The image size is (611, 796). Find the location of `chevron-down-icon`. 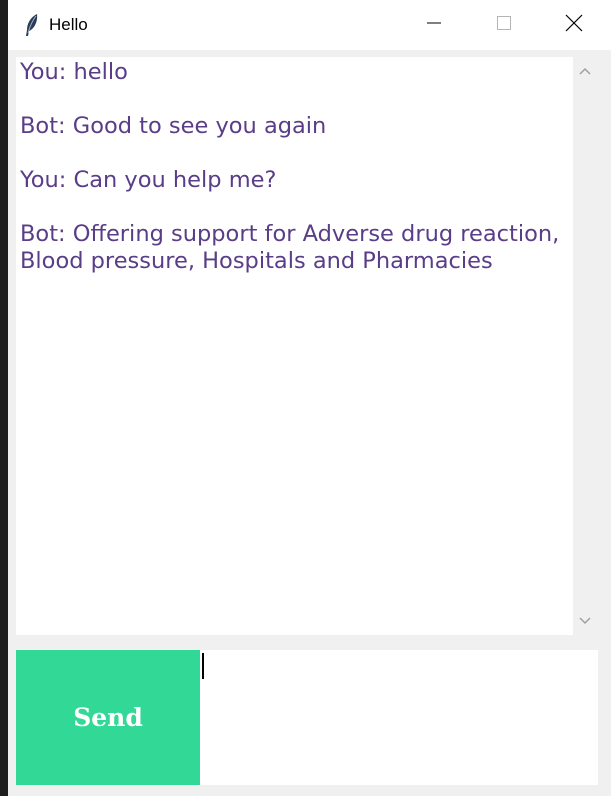

chevron-down-icon is located at coordinates (585, 621).